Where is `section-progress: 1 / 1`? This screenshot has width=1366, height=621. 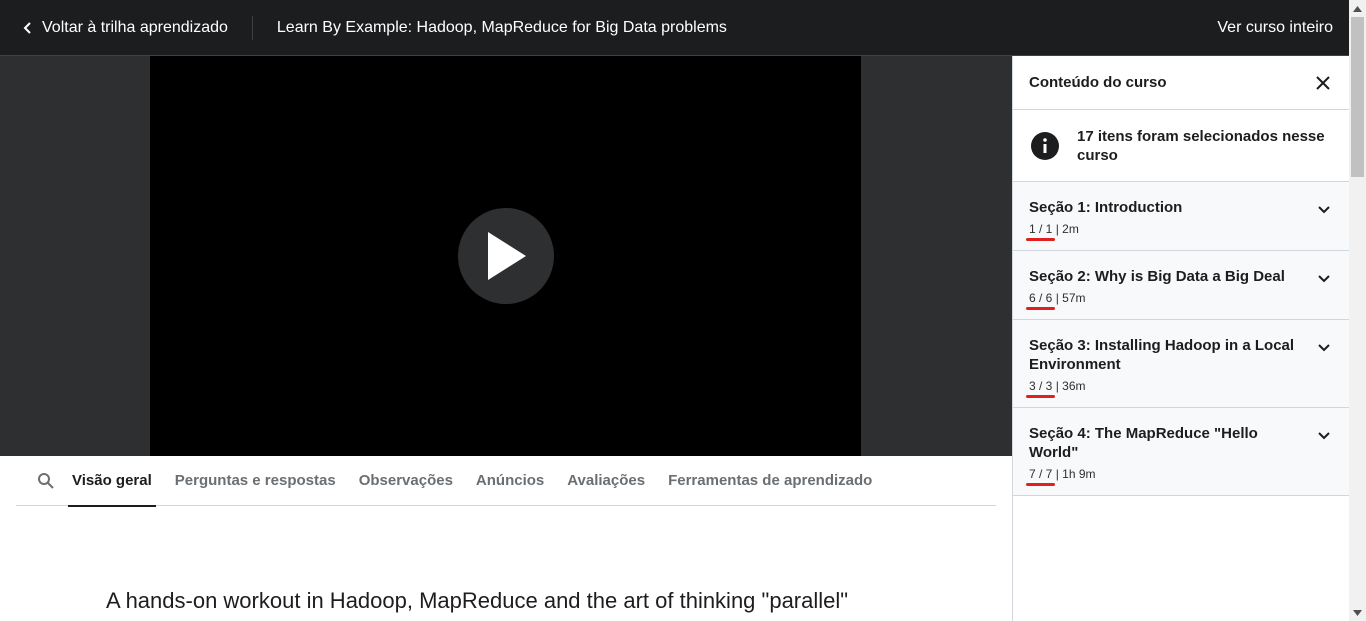 section-progress: 1 / 1 is located at coordinates (1041, 229).